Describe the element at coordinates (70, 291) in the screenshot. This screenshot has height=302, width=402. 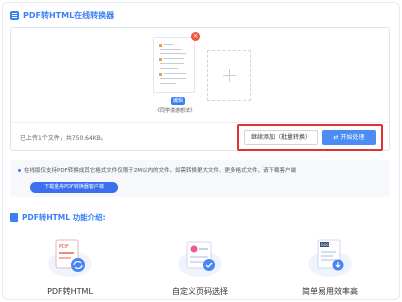
I see `feature-label: PDF转HTML` at that location.